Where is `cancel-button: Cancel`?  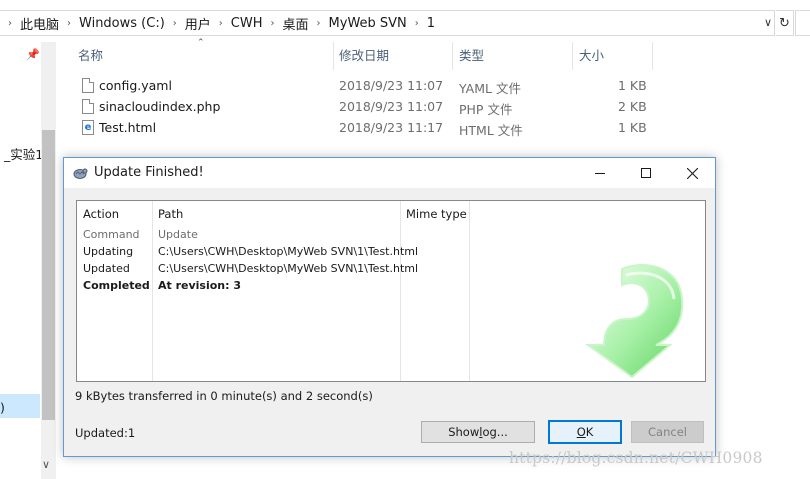 cancel-button: Cancel is located at coordinates (667, 432).